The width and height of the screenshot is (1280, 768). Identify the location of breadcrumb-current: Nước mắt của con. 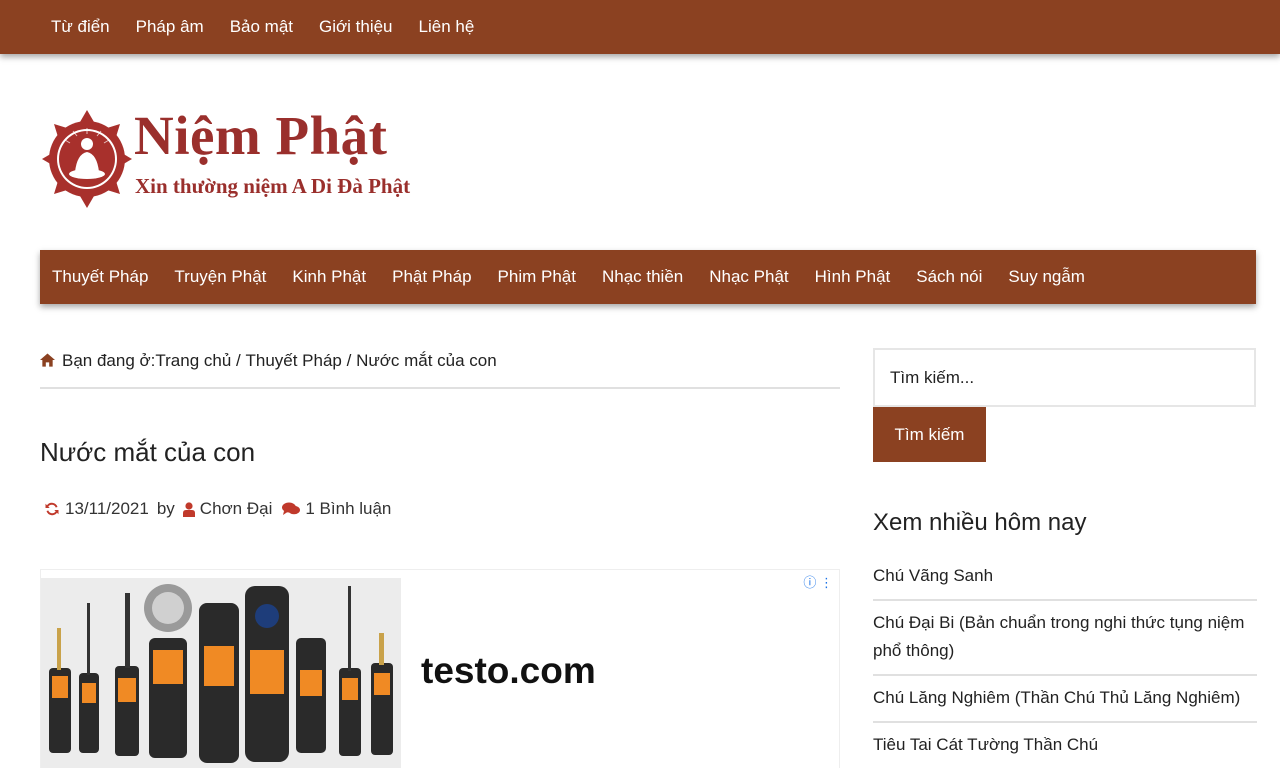
(426, 360).